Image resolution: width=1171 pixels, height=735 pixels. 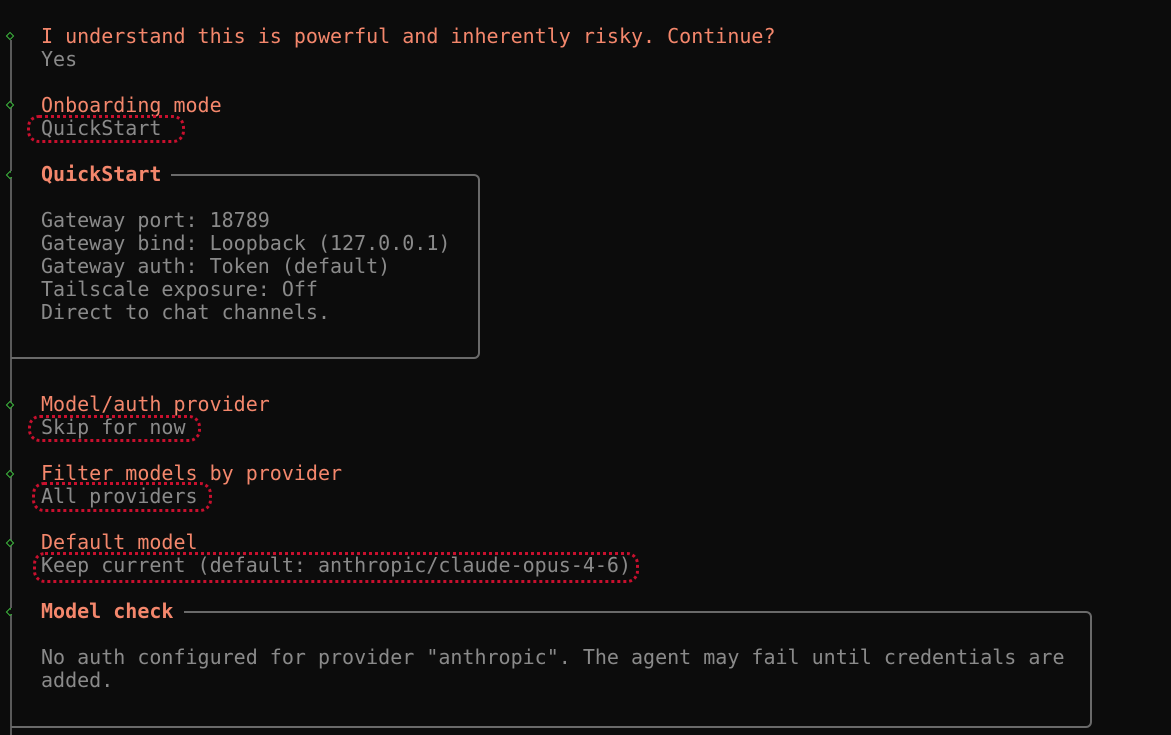 I want to click on risk-answer: Yes, so click(x=59, y=59).